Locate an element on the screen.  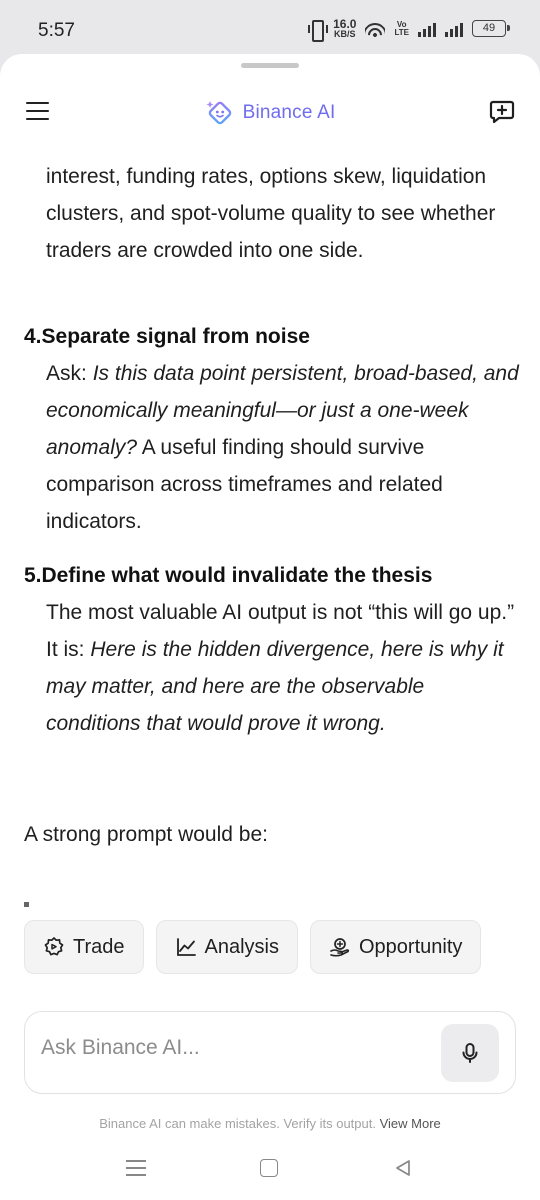
network-speed-unit: KB/S is located at coordinates (345, 34).